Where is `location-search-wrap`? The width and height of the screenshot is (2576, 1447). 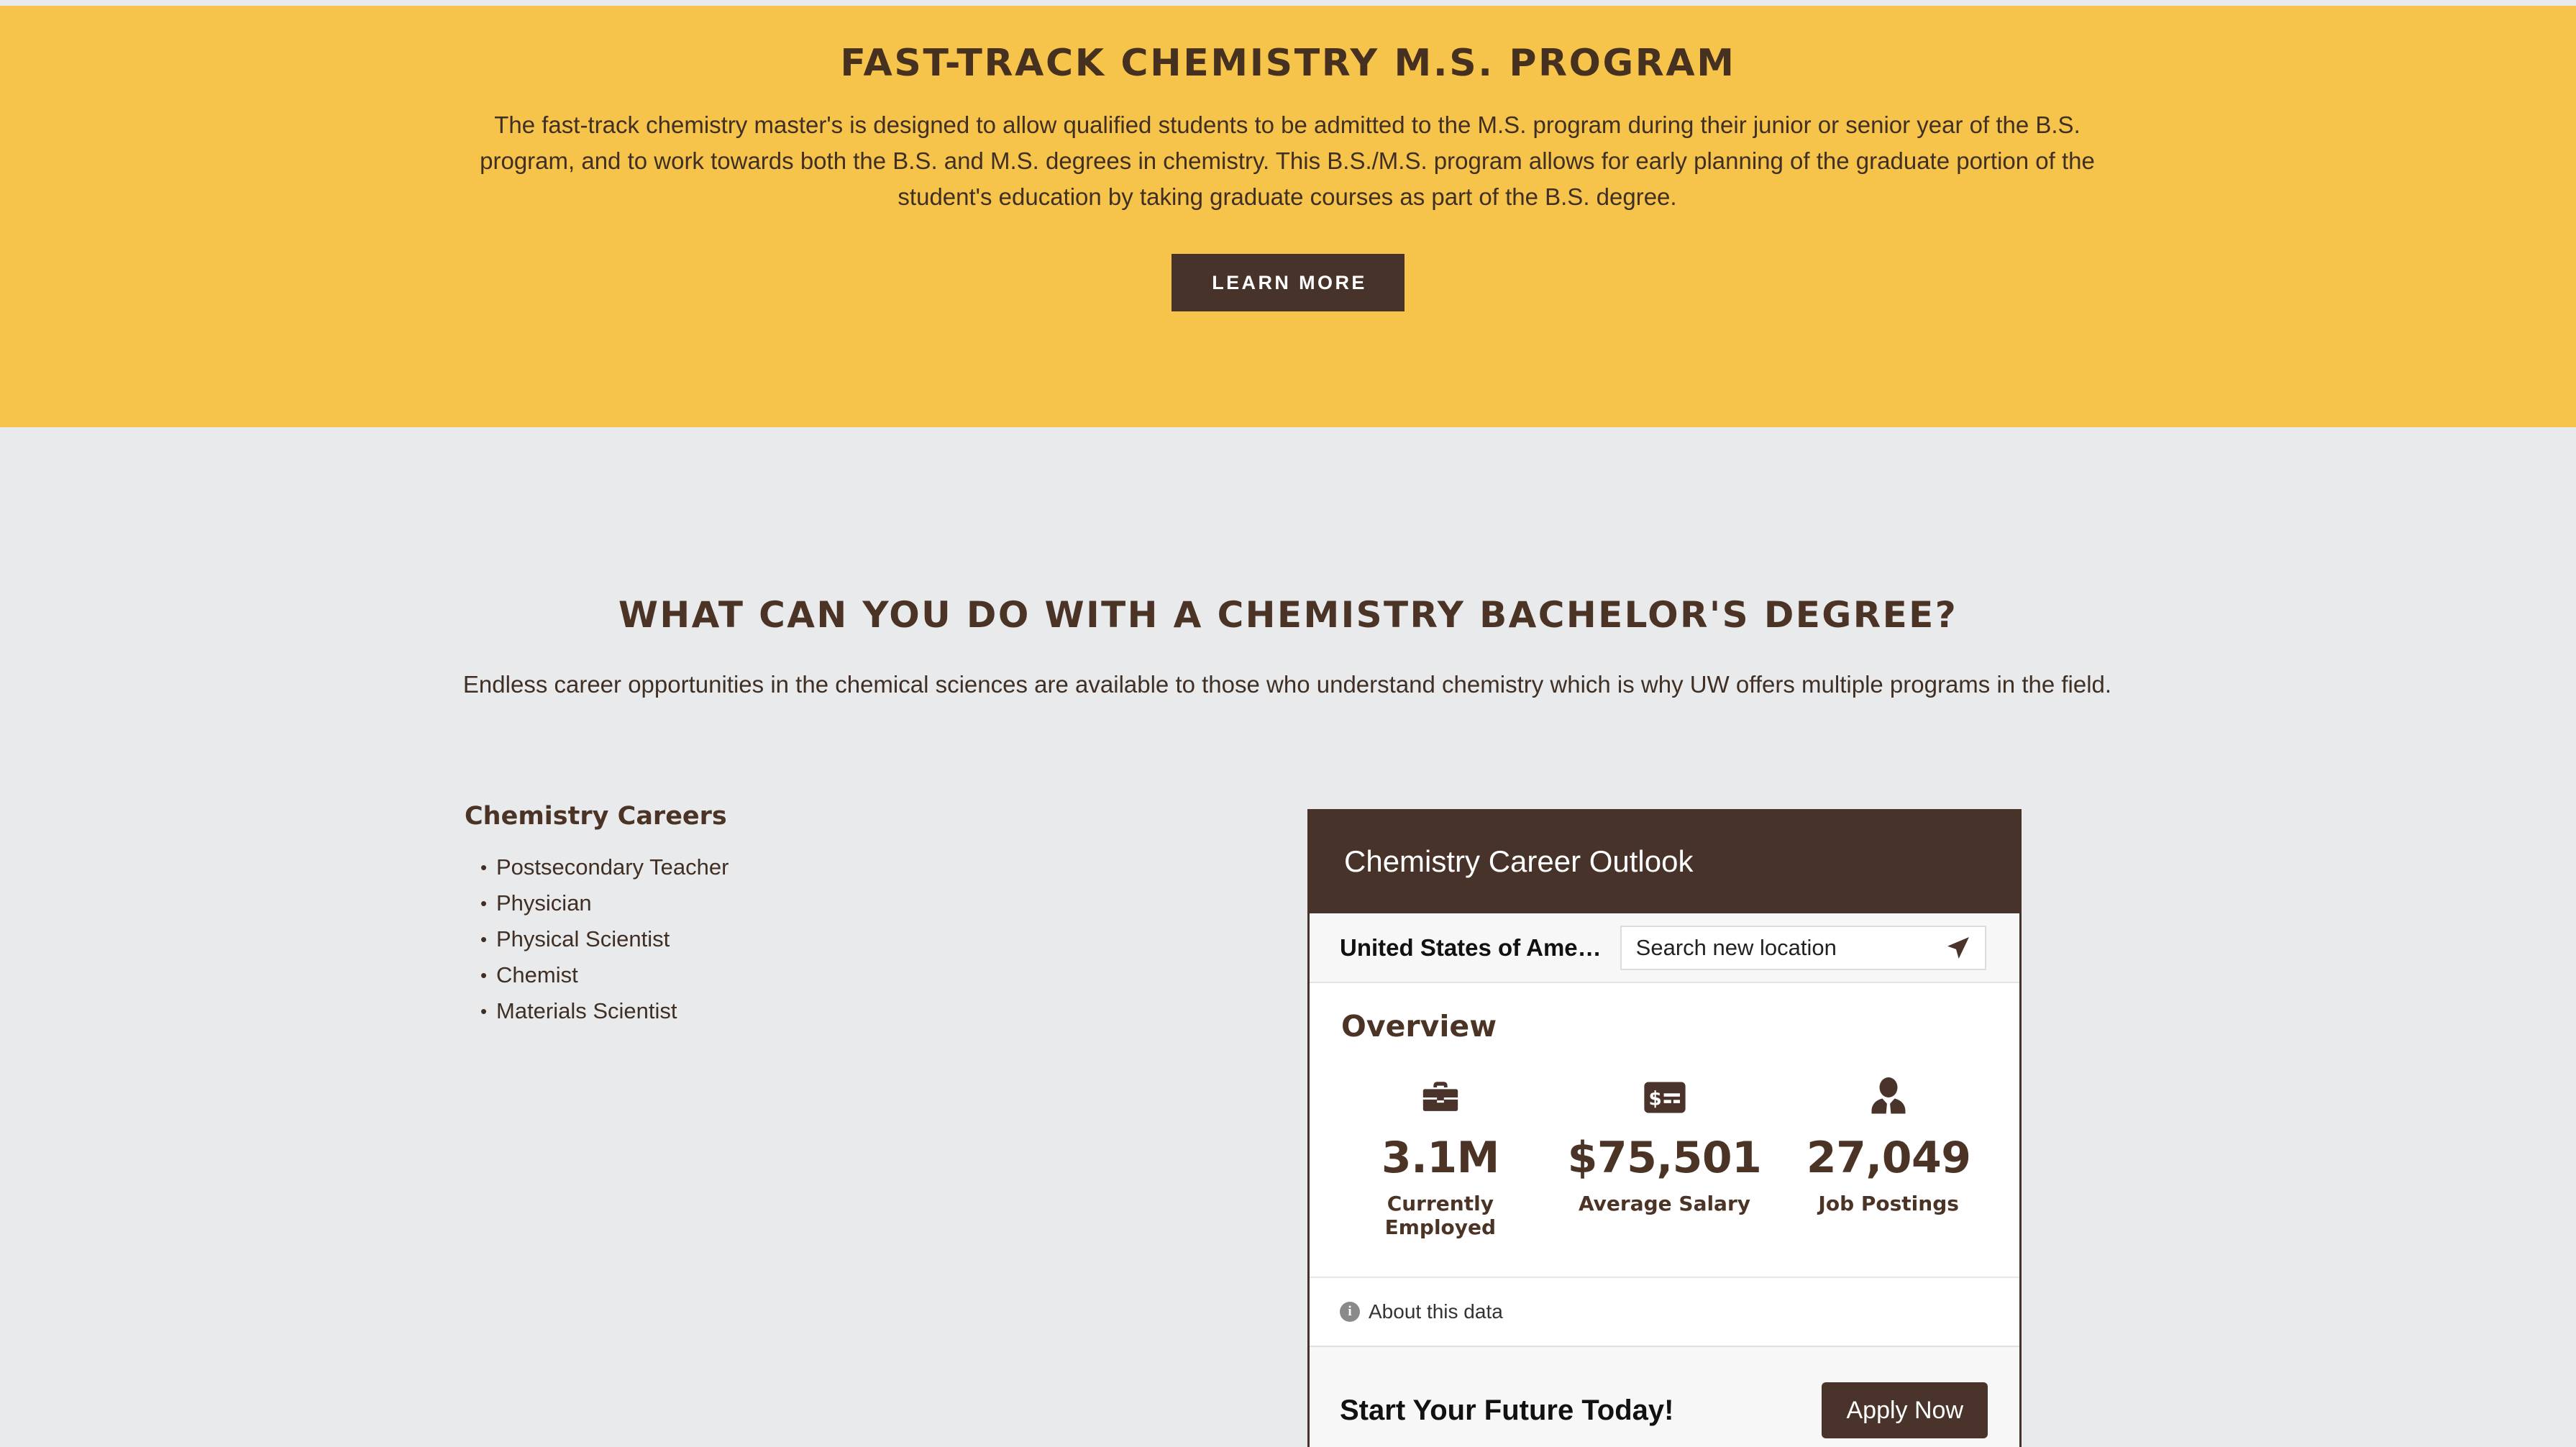
location-search-wrap is located at coordinates (1803, 947).